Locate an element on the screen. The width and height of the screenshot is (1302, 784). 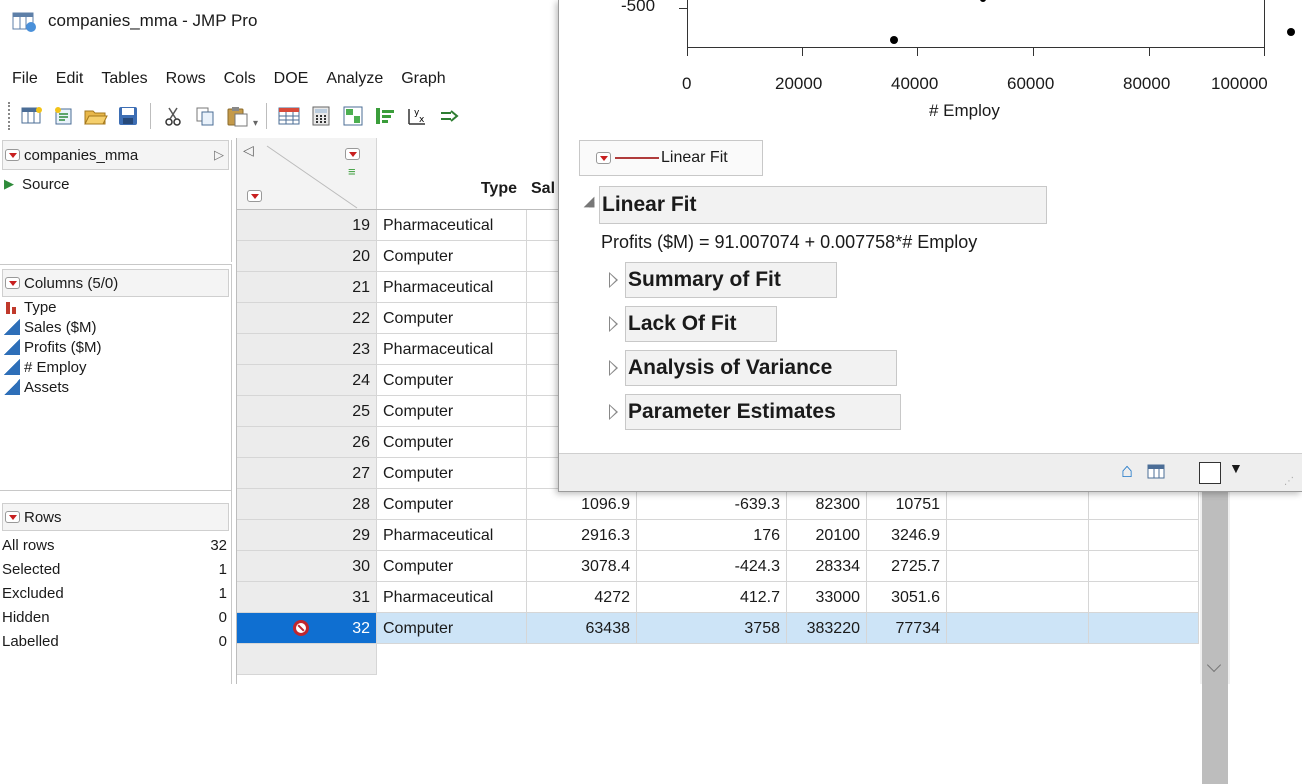
toolbar-grip is located at coordinates (10, 116).